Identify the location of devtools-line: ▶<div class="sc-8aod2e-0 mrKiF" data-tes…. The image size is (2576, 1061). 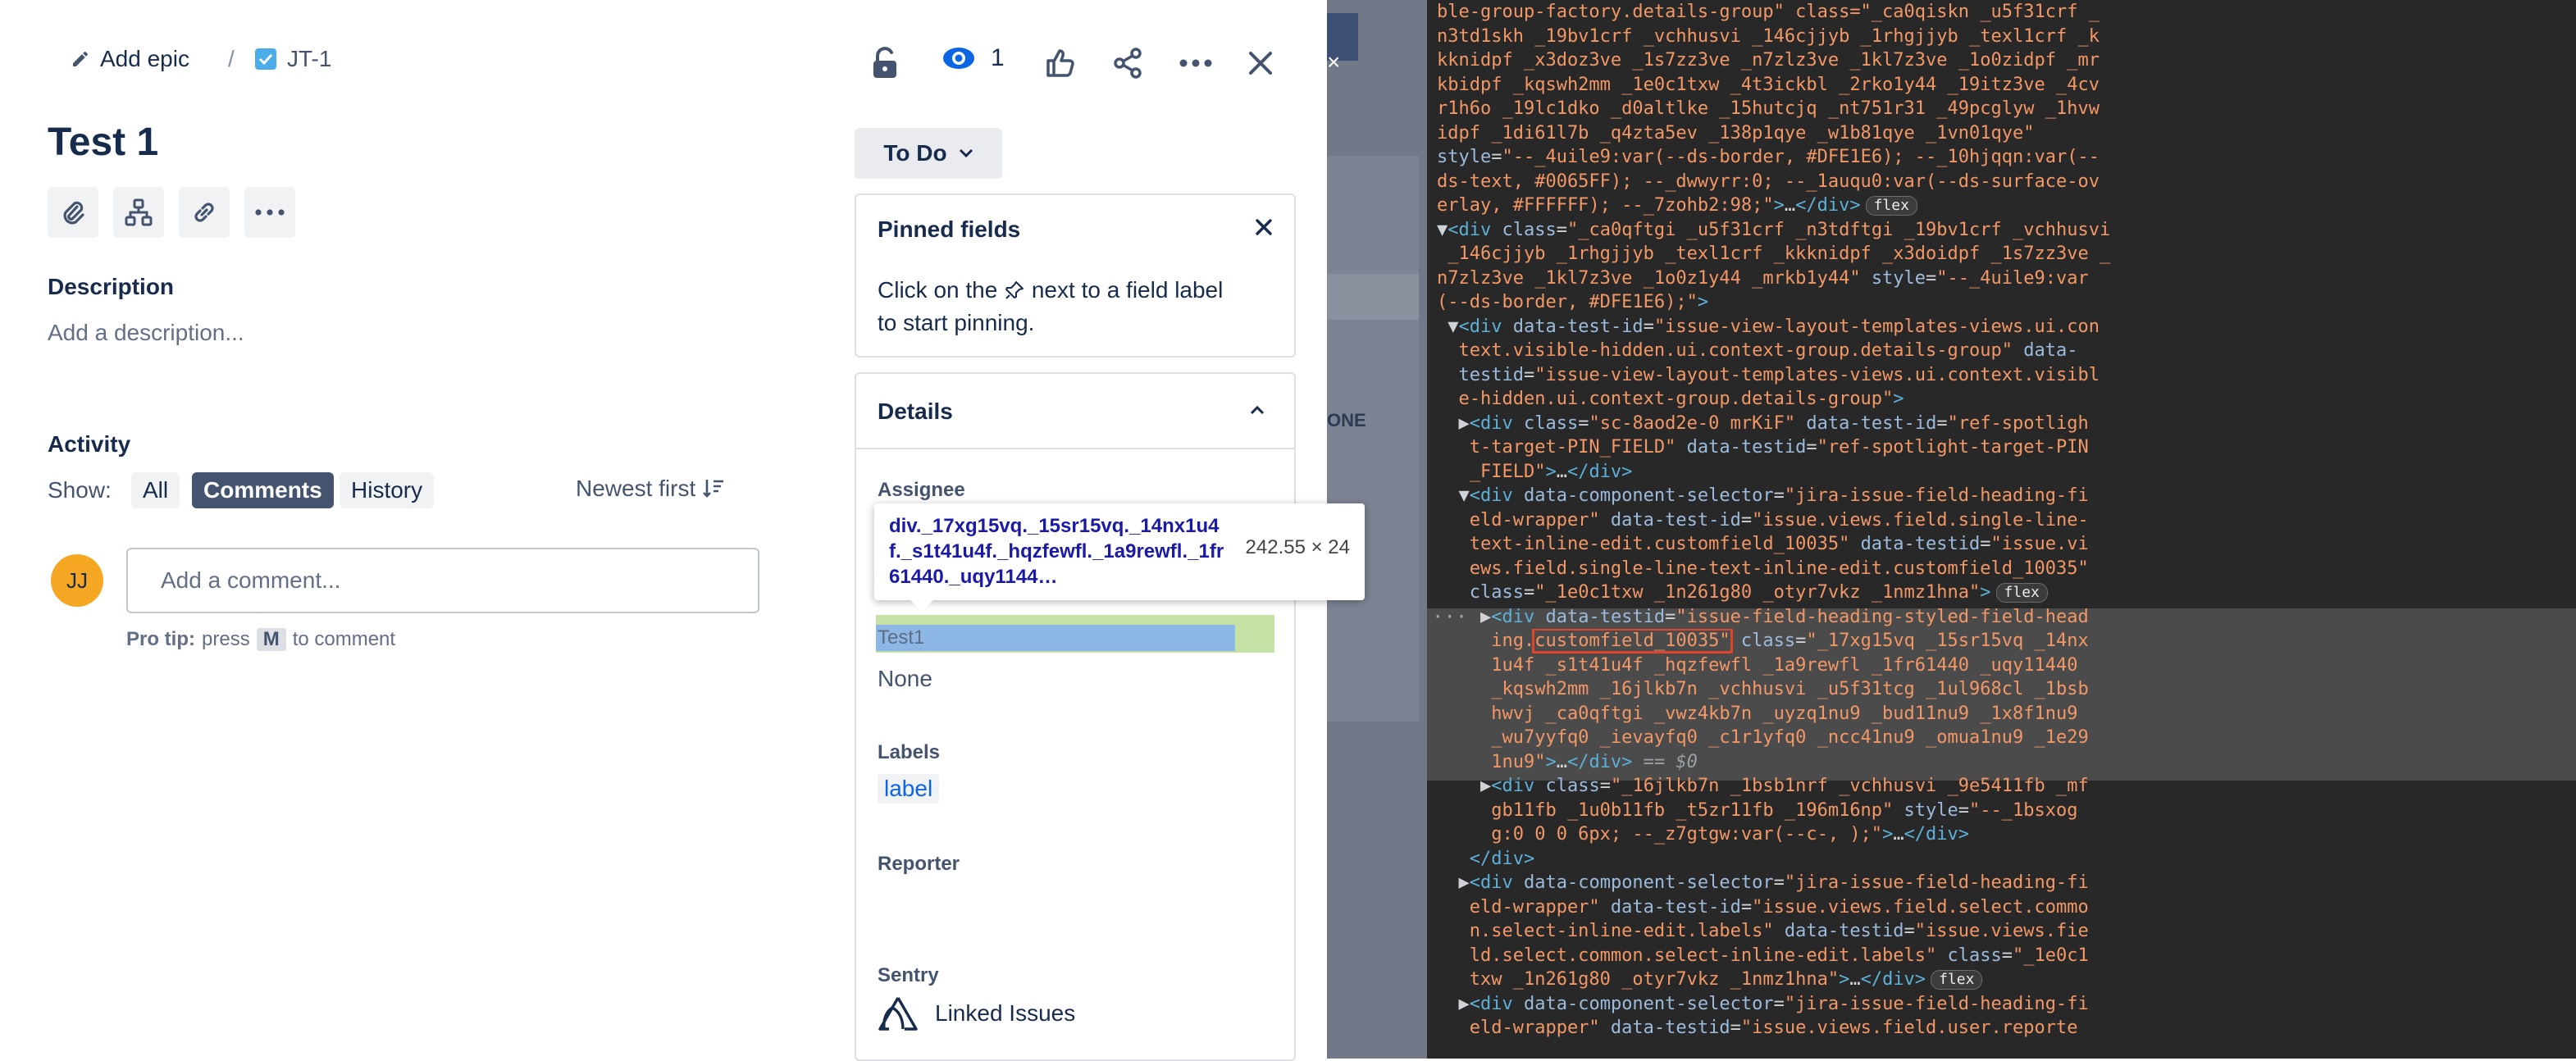
(2006, 424).